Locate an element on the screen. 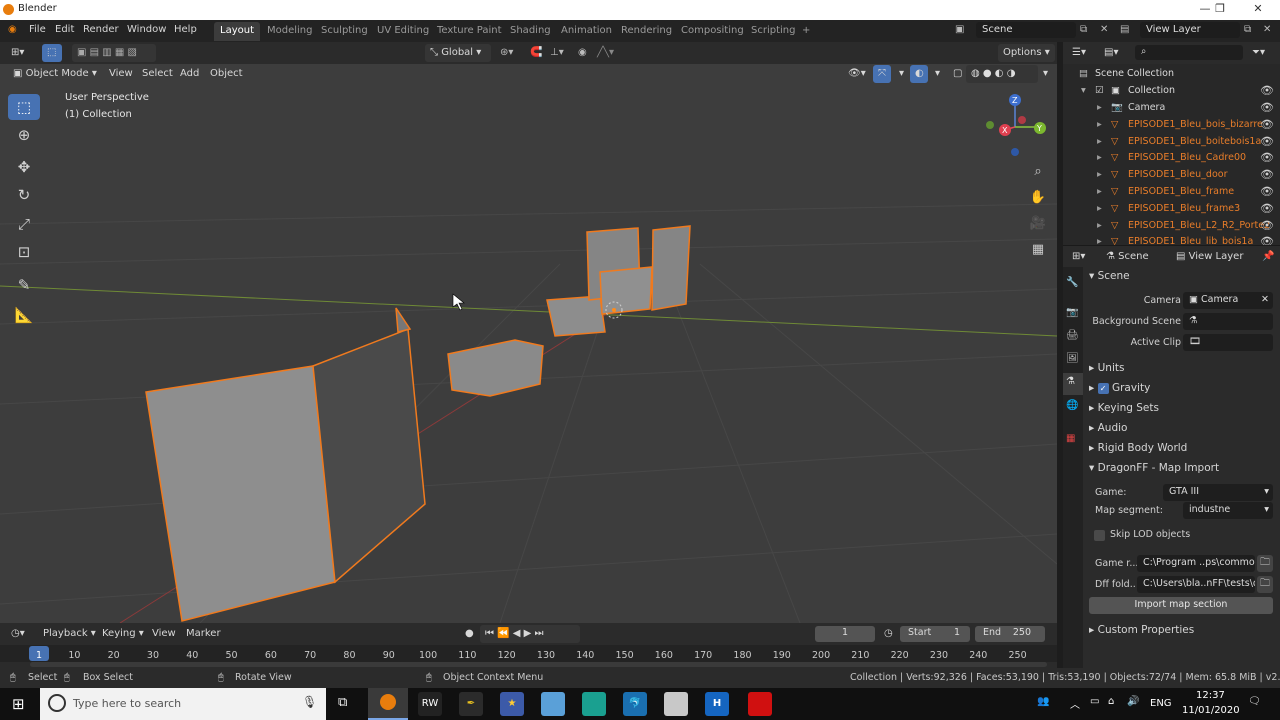  outliner-editor-icon: ☰▾ is located at coordinates (1079, 53).